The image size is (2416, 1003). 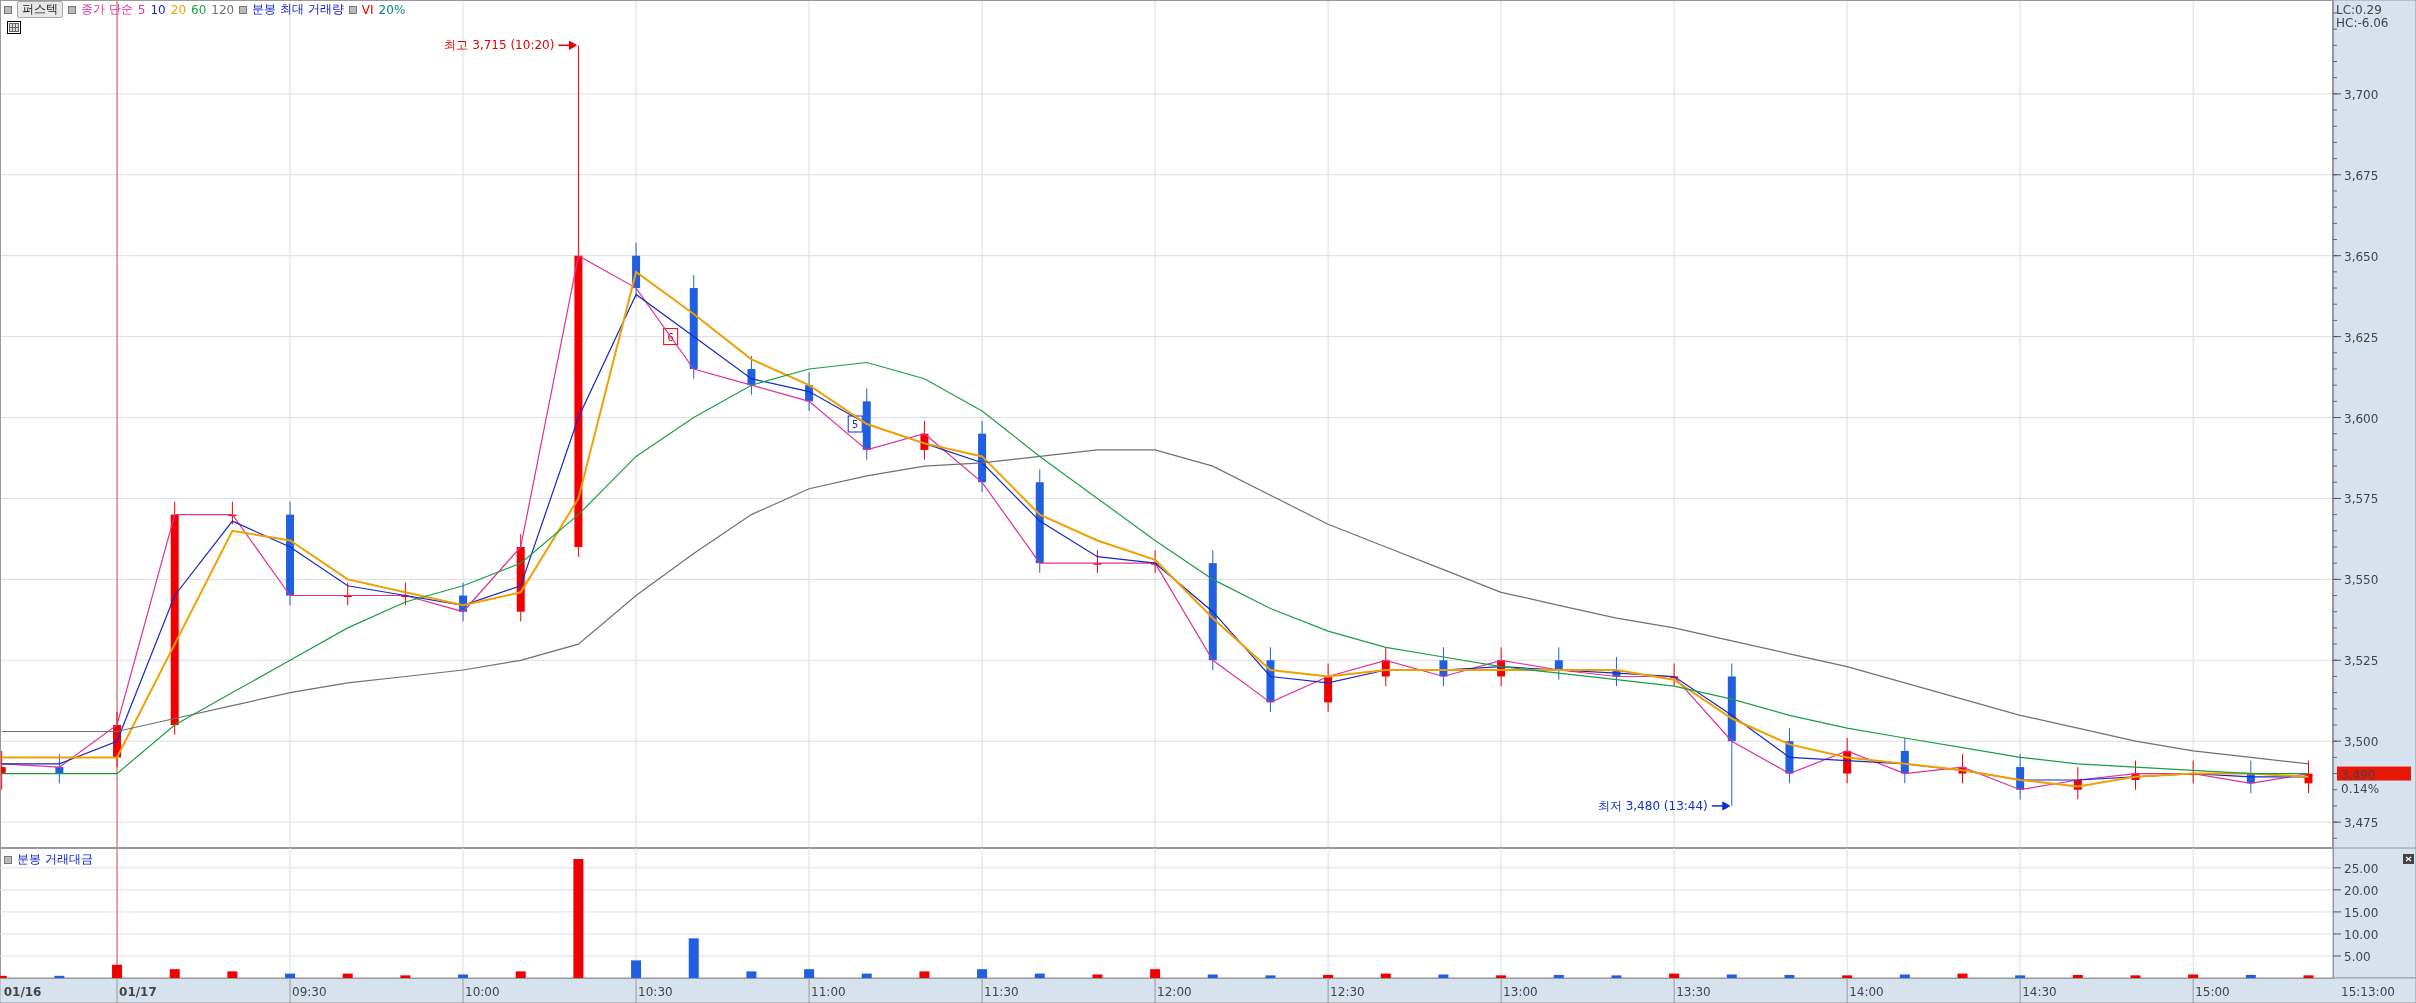 I want to click on time-label: 11:30, so click(x=1001, y=992).